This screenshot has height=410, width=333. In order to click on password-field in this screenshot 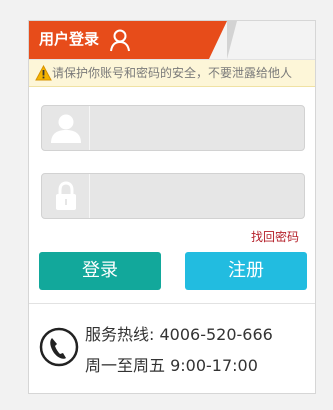, I will do `click(173, 196)`.